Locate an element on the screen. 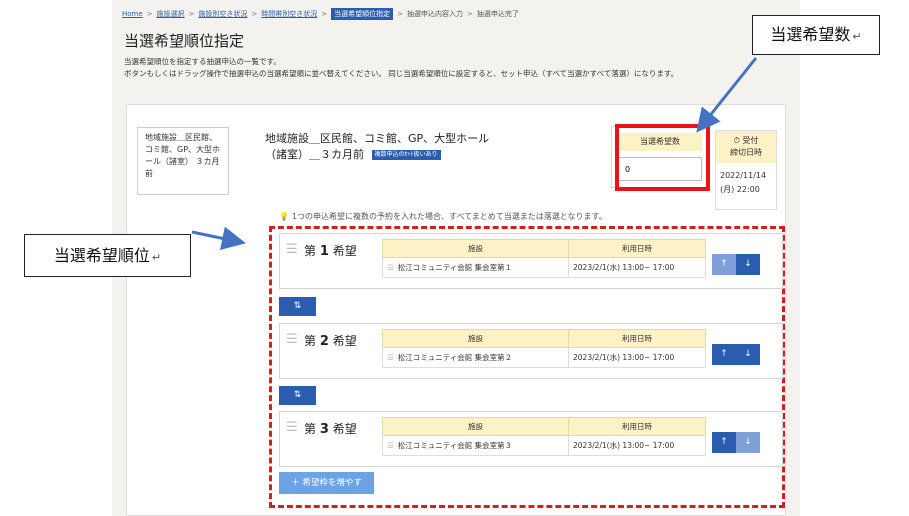 Image resolution: width=909 pixels, height=516 pixels. deadline-box: ⏱ 受付 締切日時 2022/11/14 (月) 22:00 is located at coordinates (746, 170).